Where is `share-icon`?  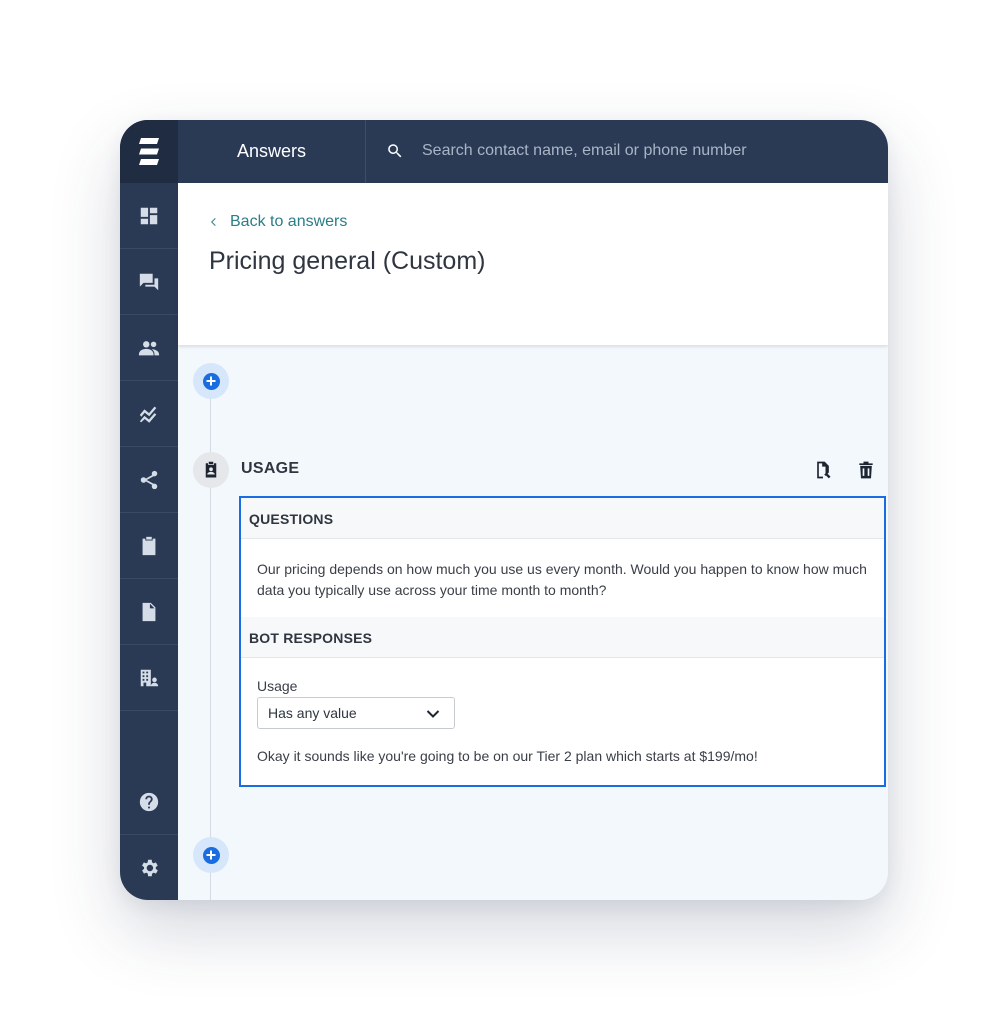
share-icon is located at coordinates (149, 479).